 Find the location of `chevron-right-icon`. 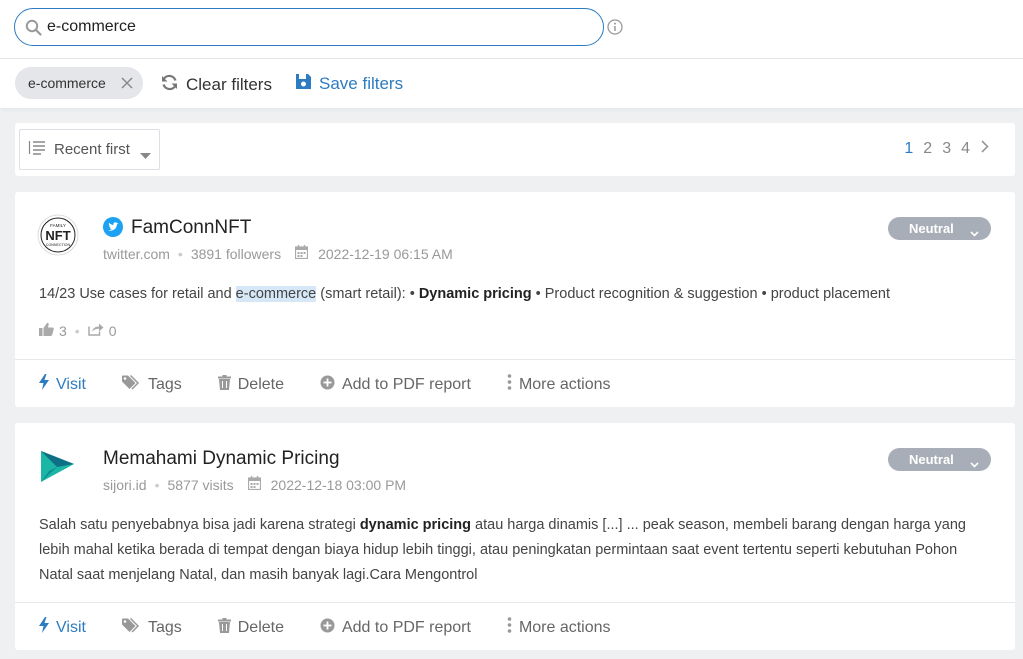

chevron-right-icon is located at coordinates (984, 149).